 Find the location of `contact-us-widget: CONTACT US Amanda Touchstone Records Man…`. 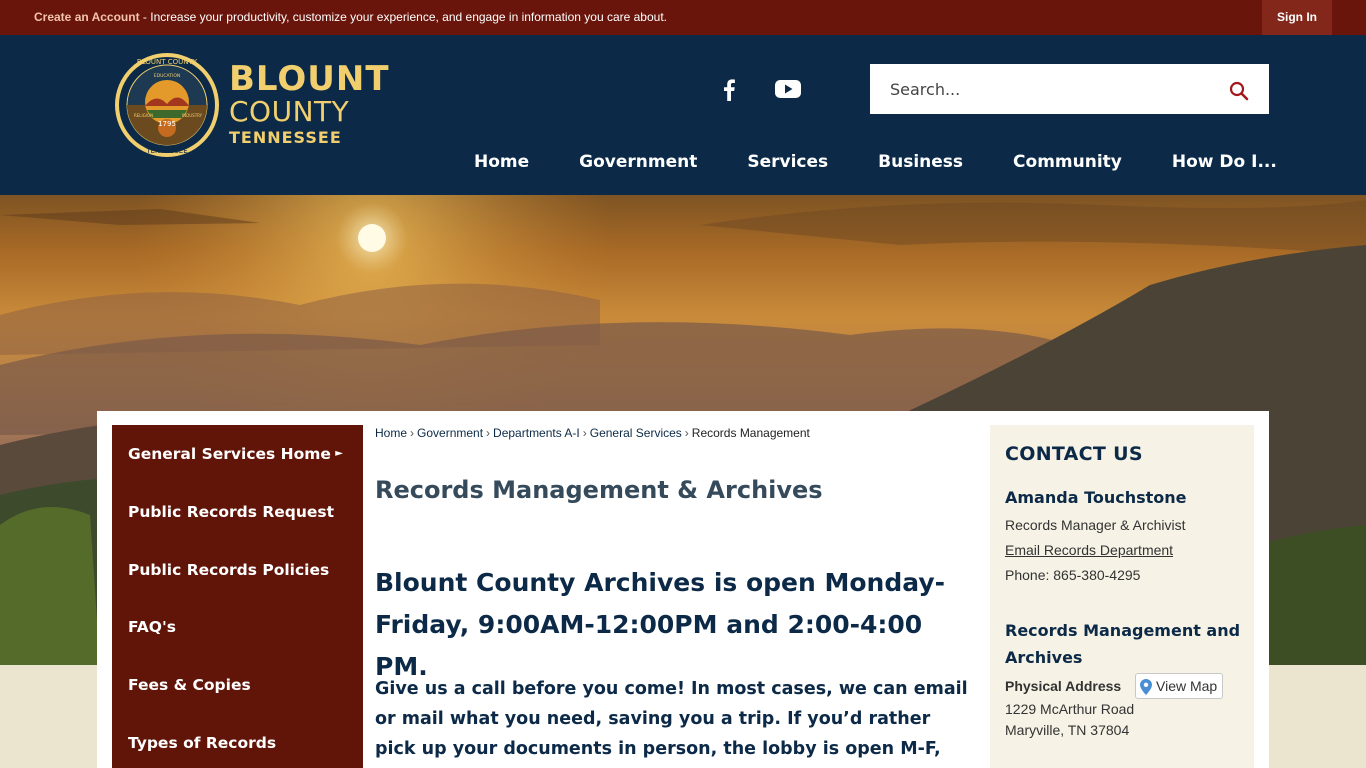

contact-us-widget: CONTACT US Amanda Touchstone Records Man… is located at coordinates (1122, 596).